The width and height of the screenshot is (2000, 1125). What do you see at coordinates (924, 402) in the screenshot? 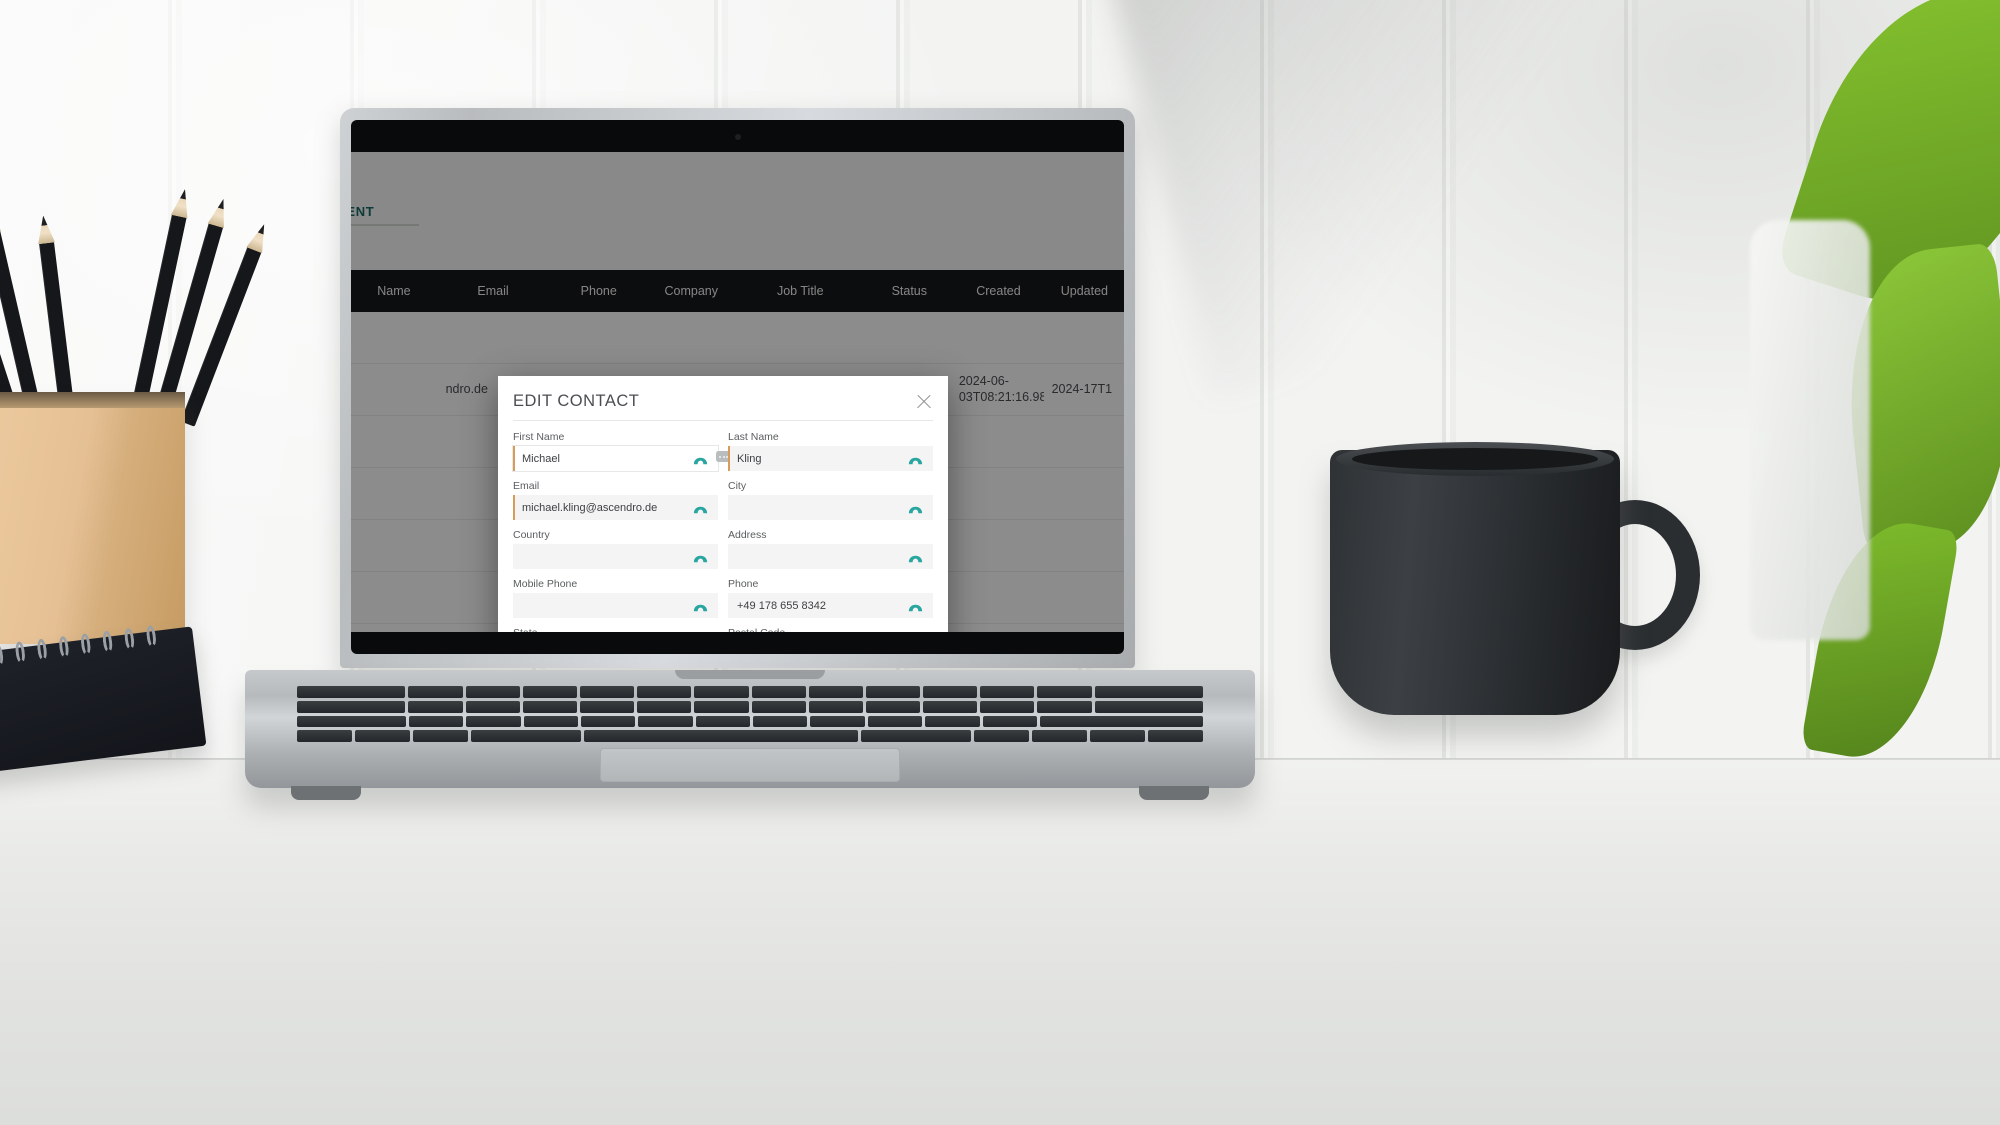
I see `close-icon` at bounding box center [924, 402].